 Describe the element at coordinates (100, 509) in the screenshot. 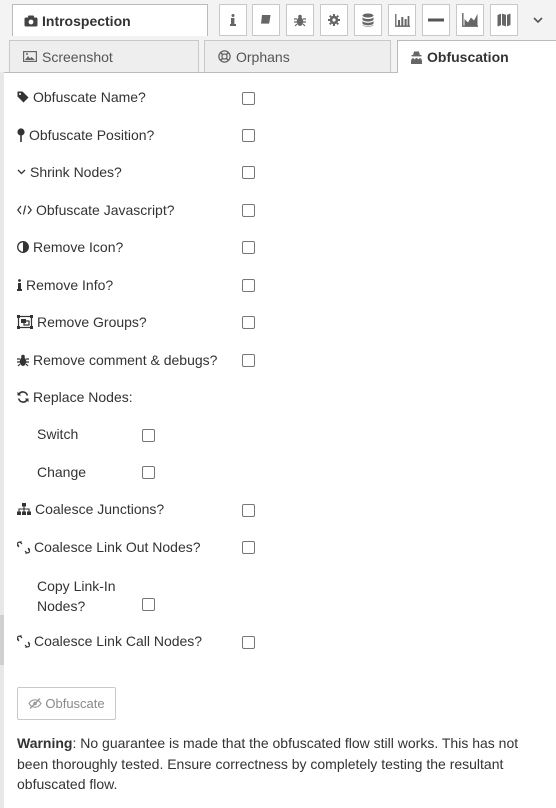

I see `coalesce-junctions-label: Coalesce Junctions?` at that location.